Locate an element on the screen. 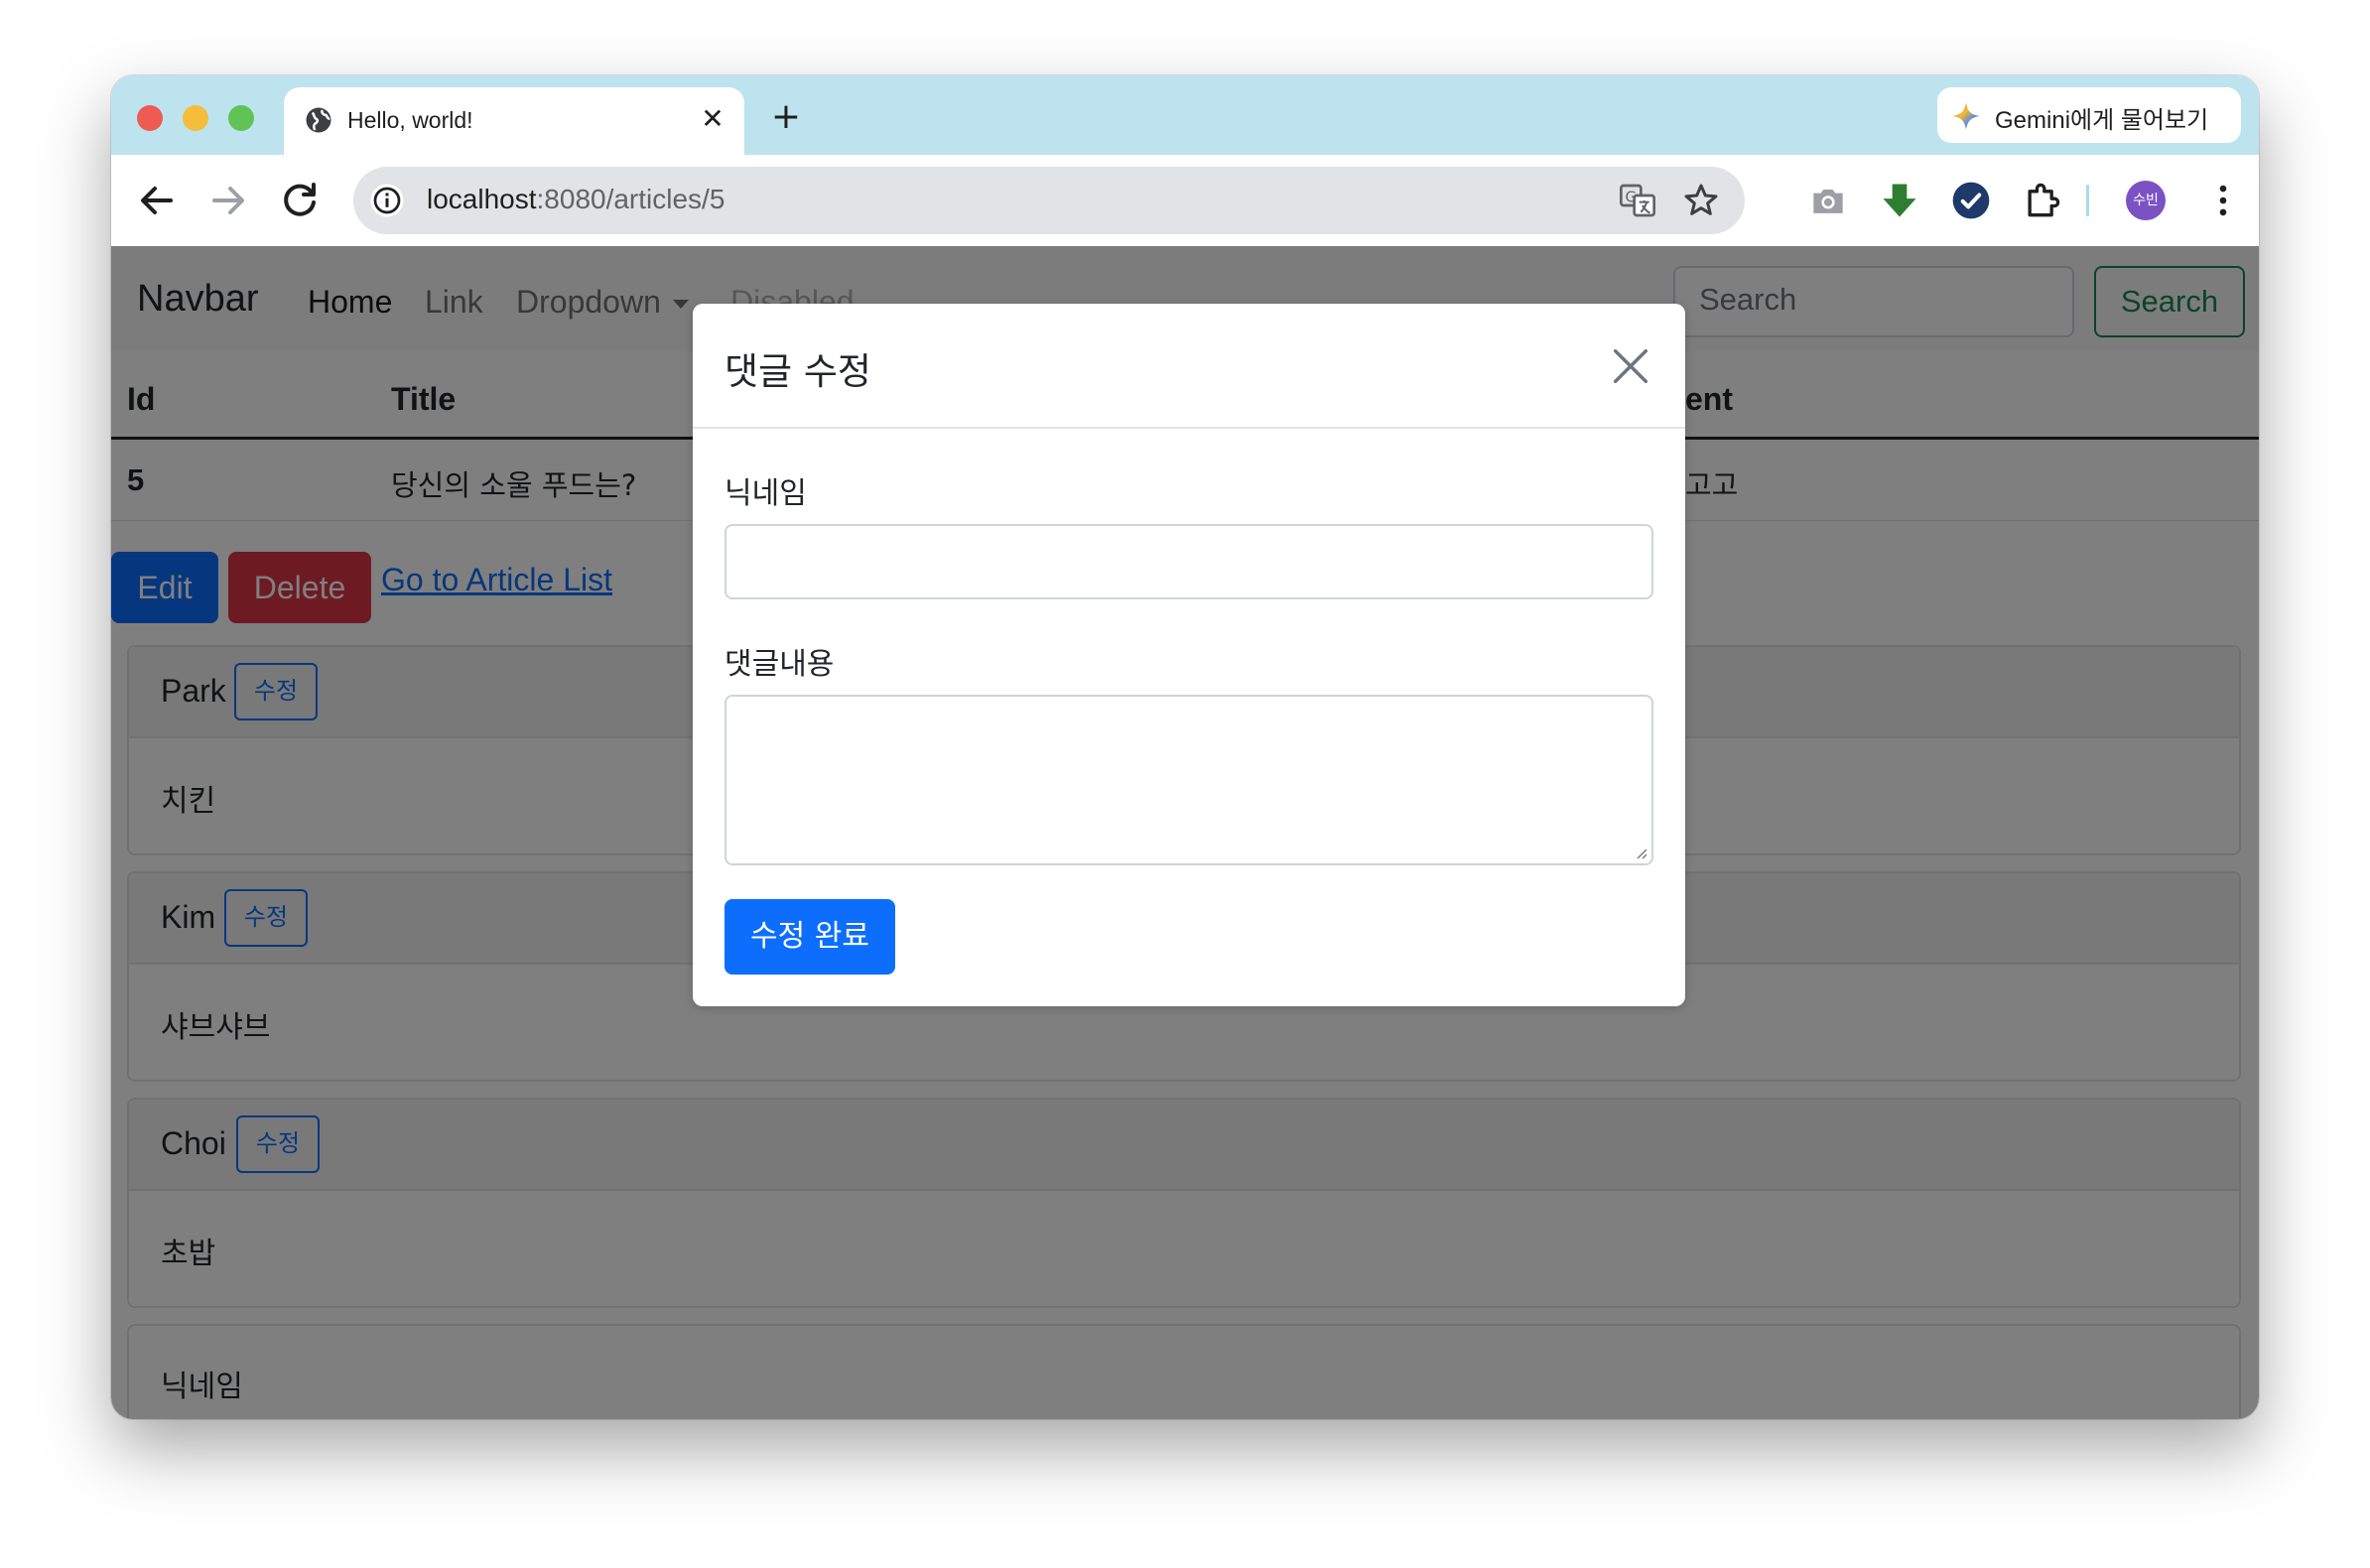  comment-body-label: 댓글내용 is located at coordinates (780, 664).